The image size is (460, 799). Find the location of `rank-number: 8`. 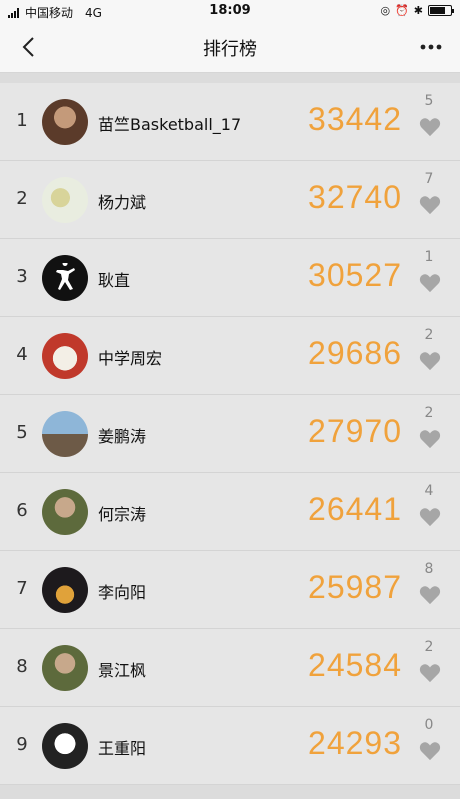

rank-number: 8 is located at coordinates (22, 666).